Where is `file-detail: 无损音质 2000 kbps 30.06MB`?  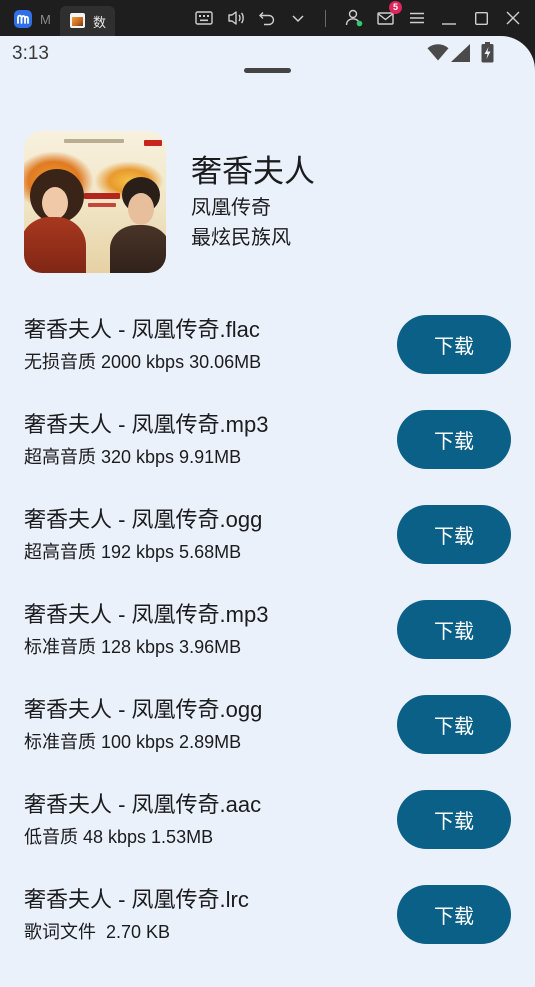
file-detail: 无损音质 2000 kbps 30.06MB is located at coordinates (143, 362).